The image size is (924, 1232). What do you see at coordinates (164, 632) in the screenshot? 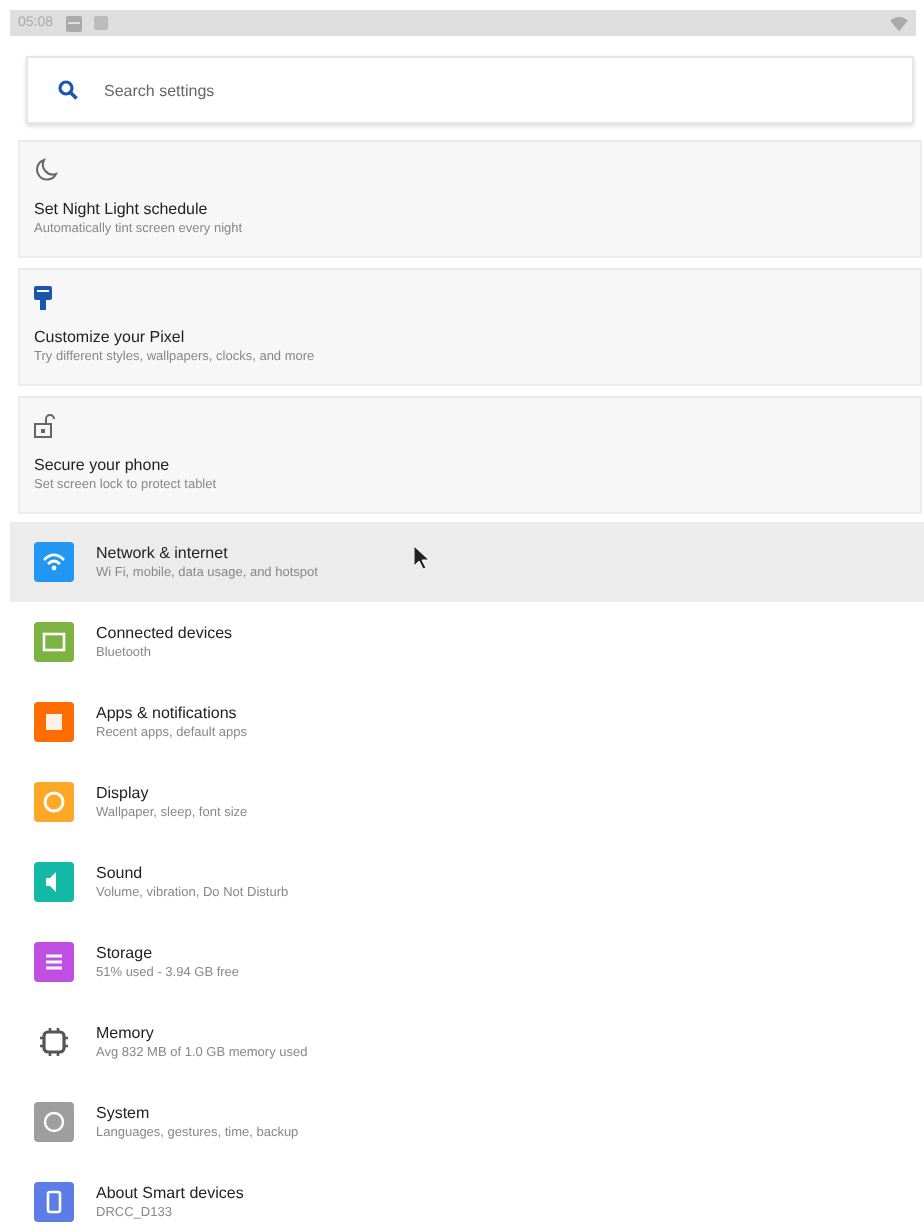
I see `settings-title: Connected devices` at bounding box center [164, 632].